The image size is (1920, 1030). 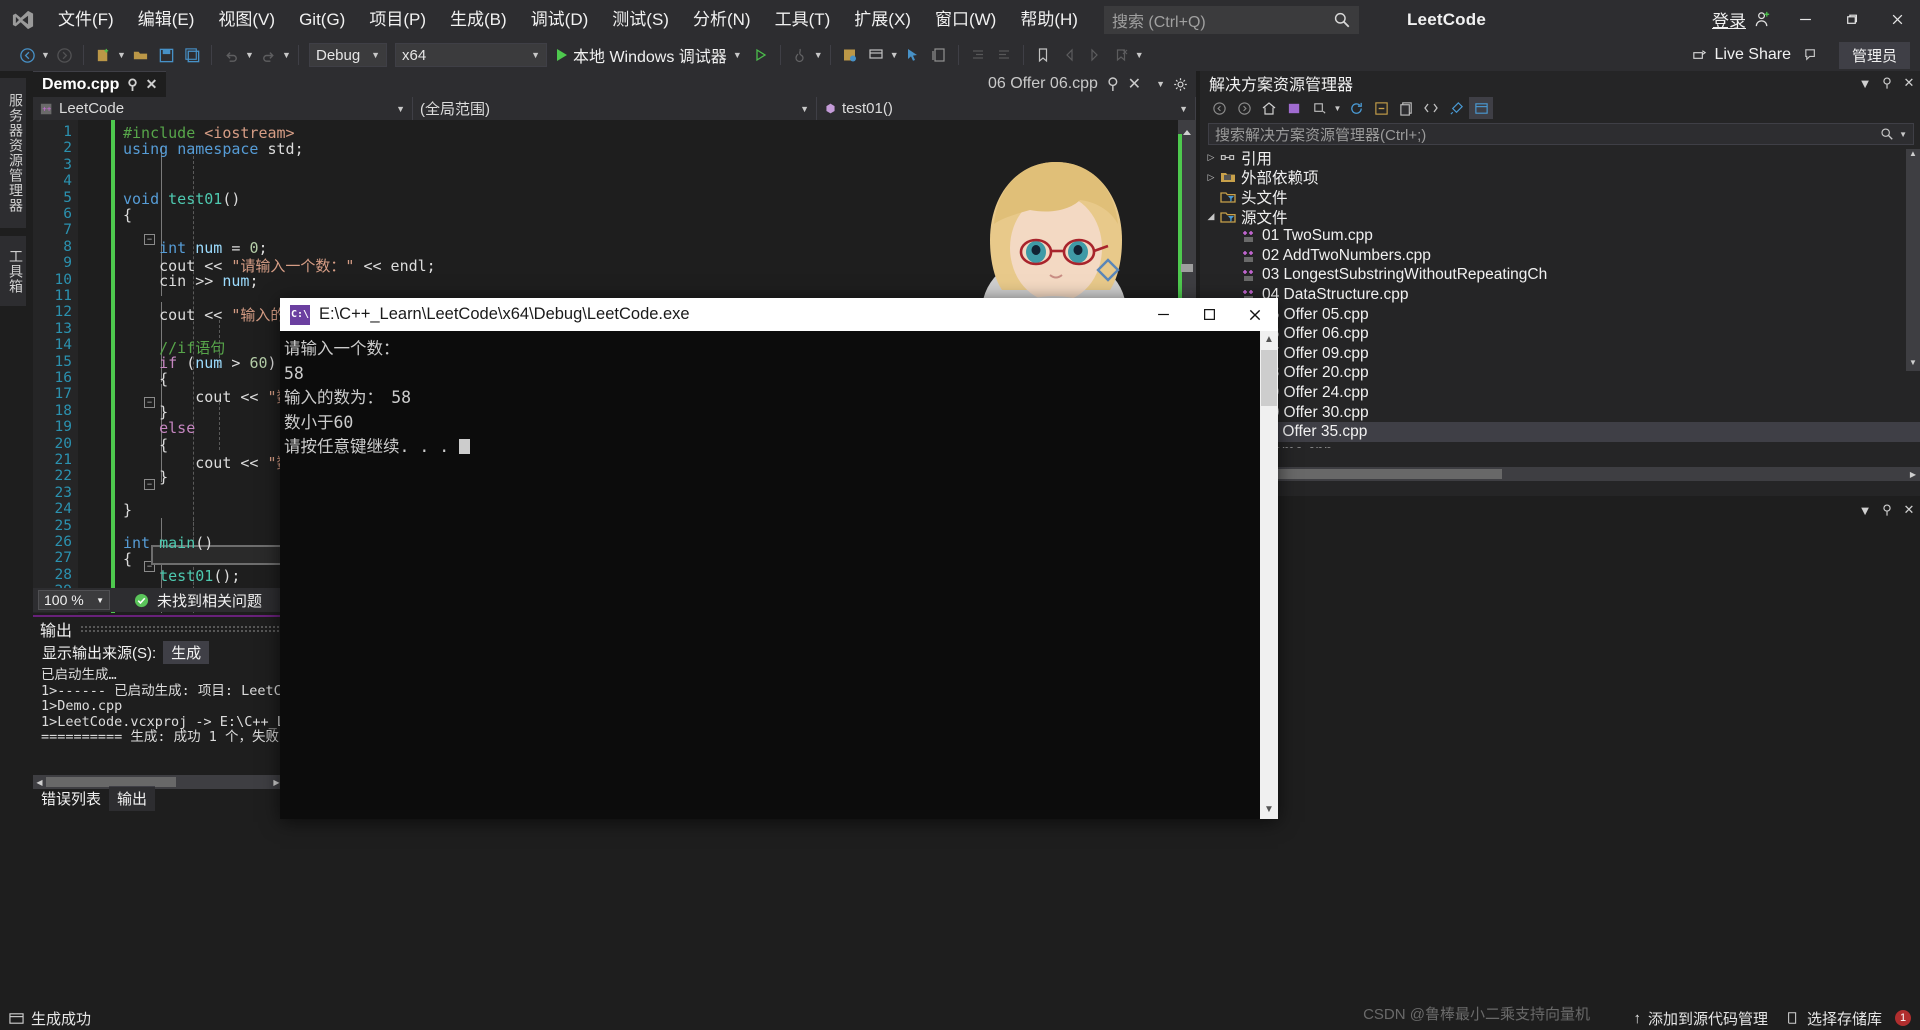 I want to click on tree-item: 07 Offer 09.cpp, so click(x=1560, y=354).